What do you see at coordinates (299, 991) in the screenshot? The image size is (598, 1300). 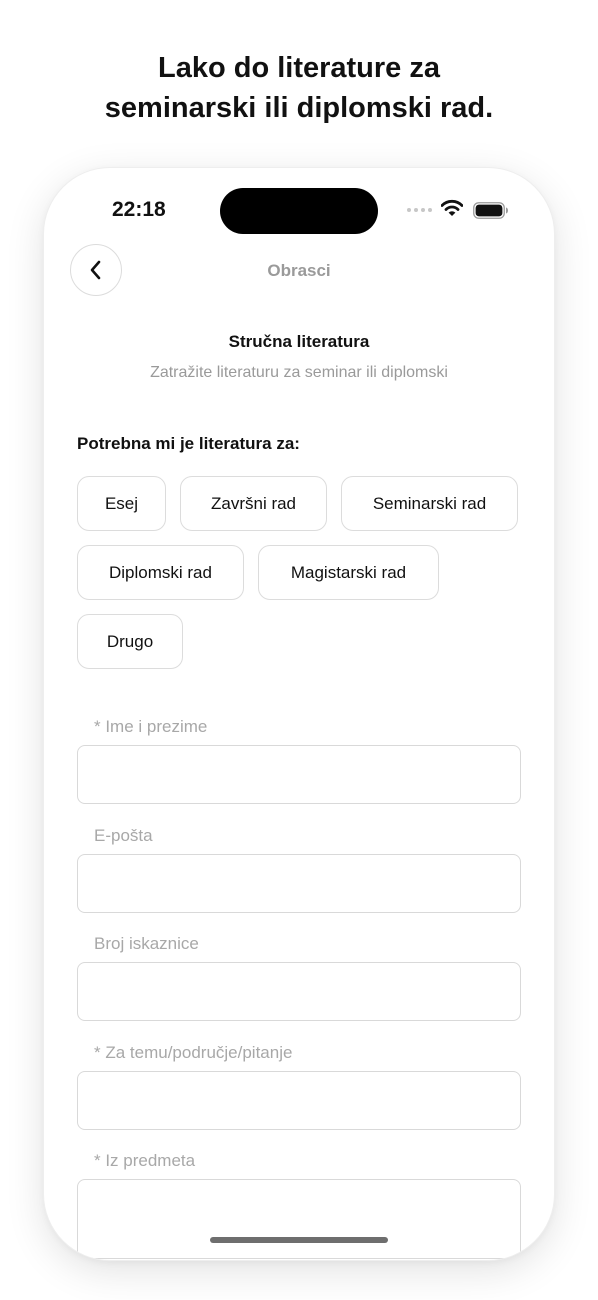 I see `card-number-input` at bounding box center [299, 991].